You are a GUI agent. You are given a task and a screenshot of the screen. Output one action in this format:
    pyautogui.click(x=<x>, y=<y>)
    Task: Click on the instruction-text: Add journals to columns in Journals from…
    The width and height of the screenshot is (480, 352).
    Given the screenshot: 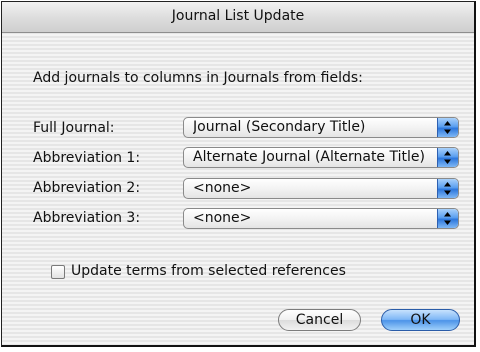 What is the action you would take?
    pyautogui.click(x=198, y=78)
    